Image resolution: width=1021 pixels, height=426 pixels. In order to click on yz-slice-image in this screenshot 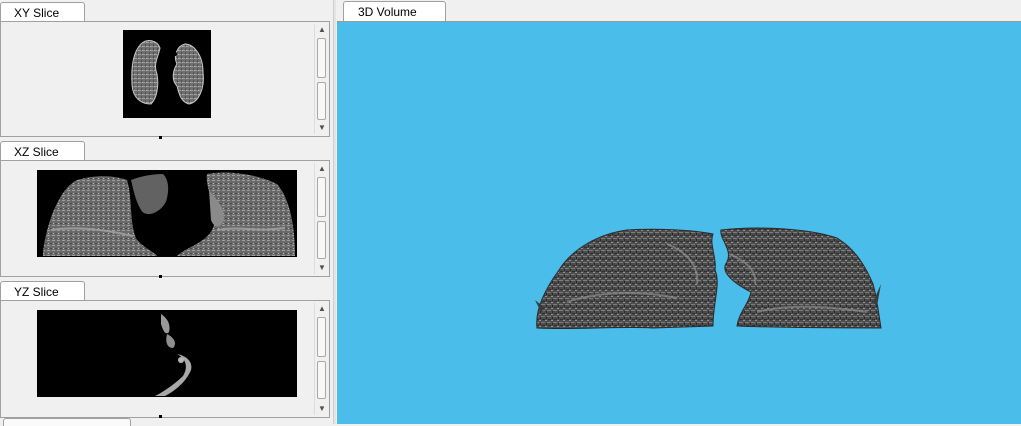, I will do `click(167, 353)`.